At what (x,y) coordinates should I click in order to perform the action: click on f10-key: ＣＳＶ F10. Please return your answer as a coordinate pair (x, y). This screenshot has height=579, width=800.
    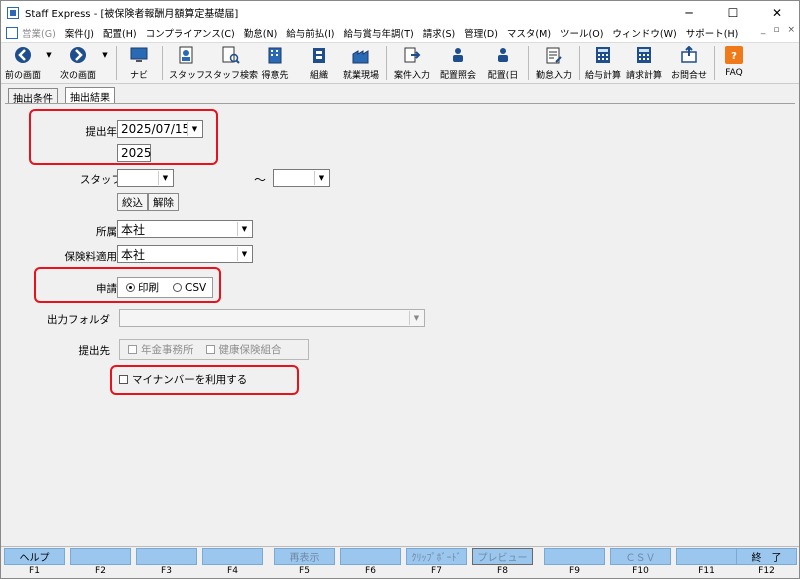
    Looking at the image, I should click on (640, 562).